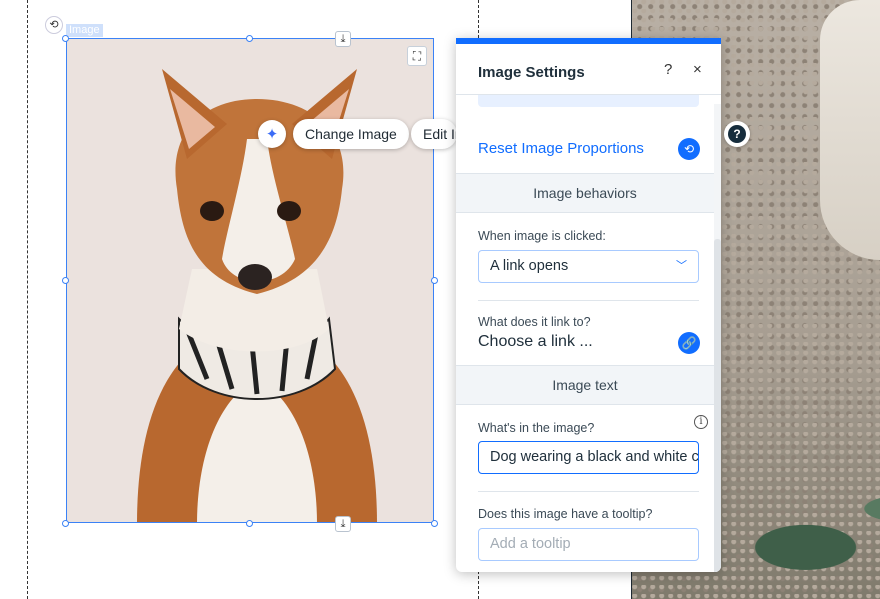 The width and height of the screenshot is (880, 599). What do you see at coordinates (529, 266) in the screenshot?
I see `click-action-value: A link opens` at bounding box center [529, 266].